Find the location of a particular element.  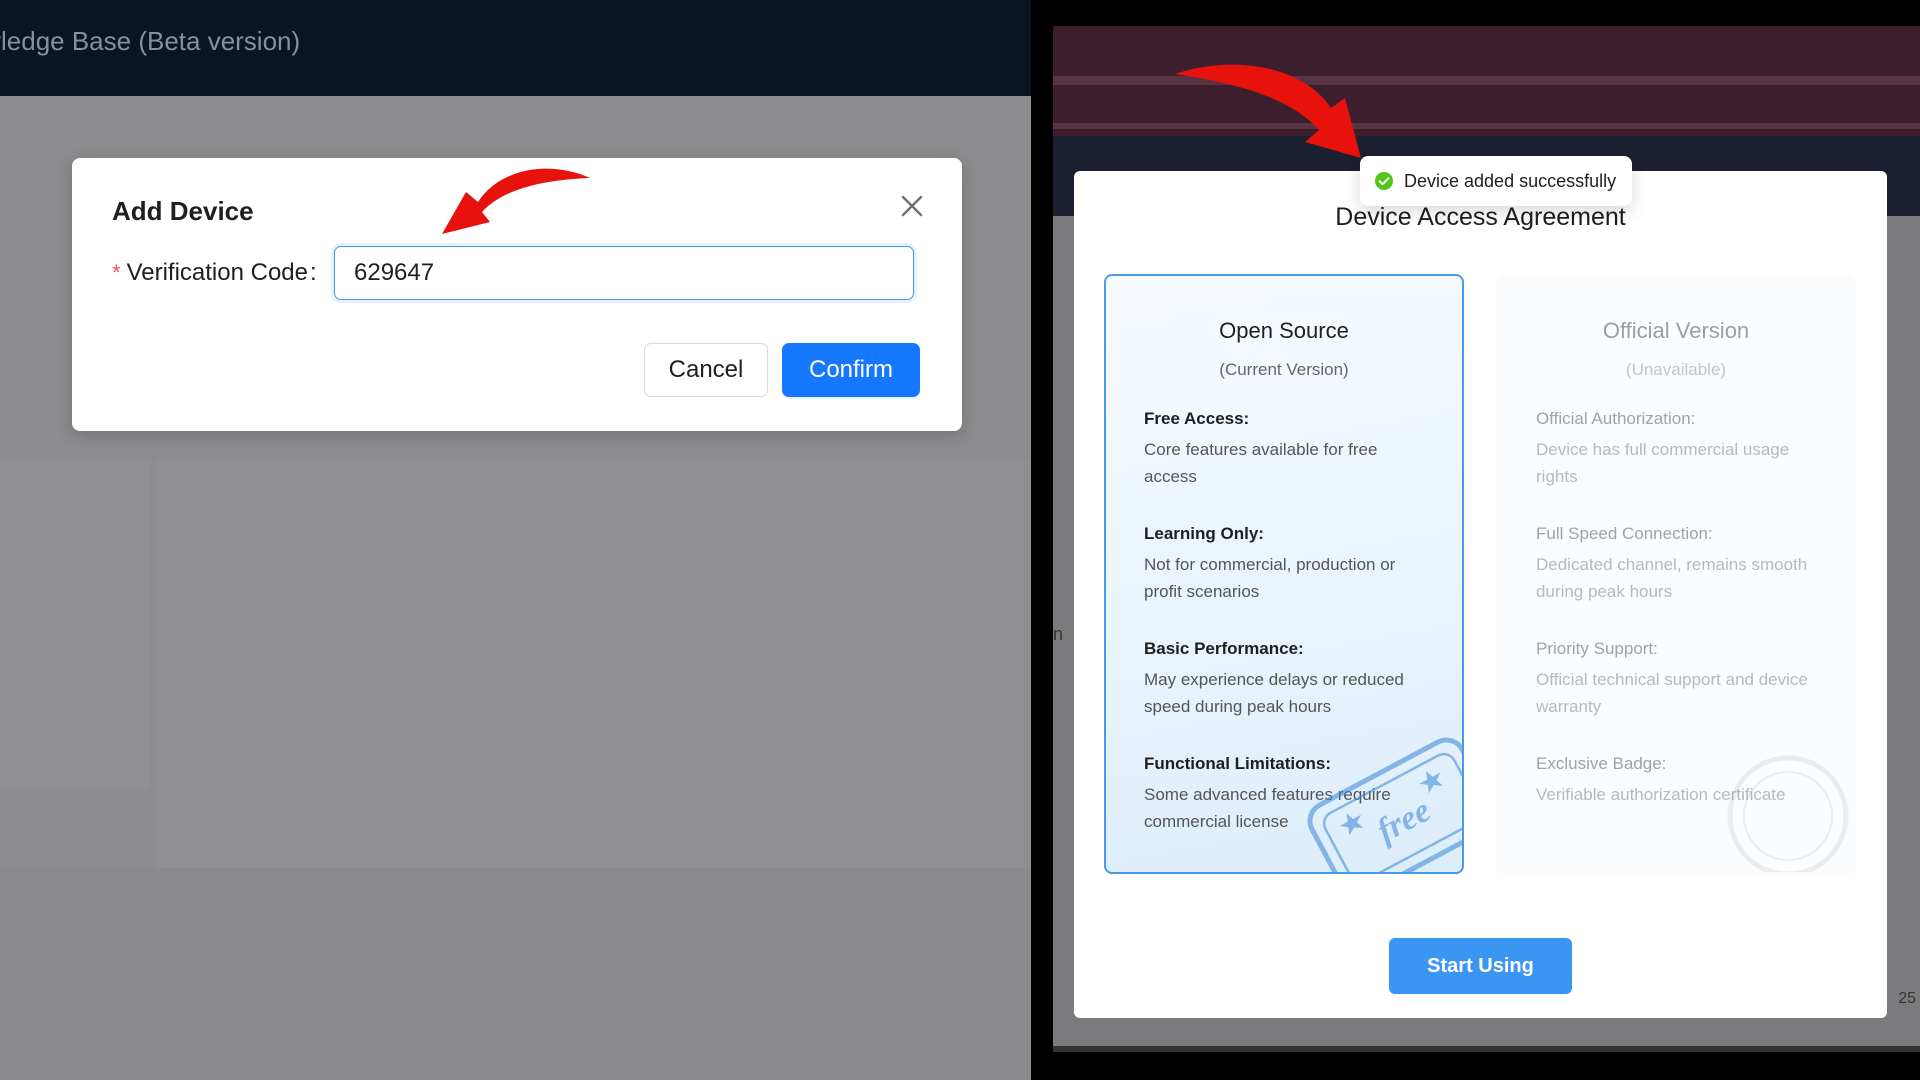

feature-heading: Official Authorization: is located at coordinates (1616, 418).